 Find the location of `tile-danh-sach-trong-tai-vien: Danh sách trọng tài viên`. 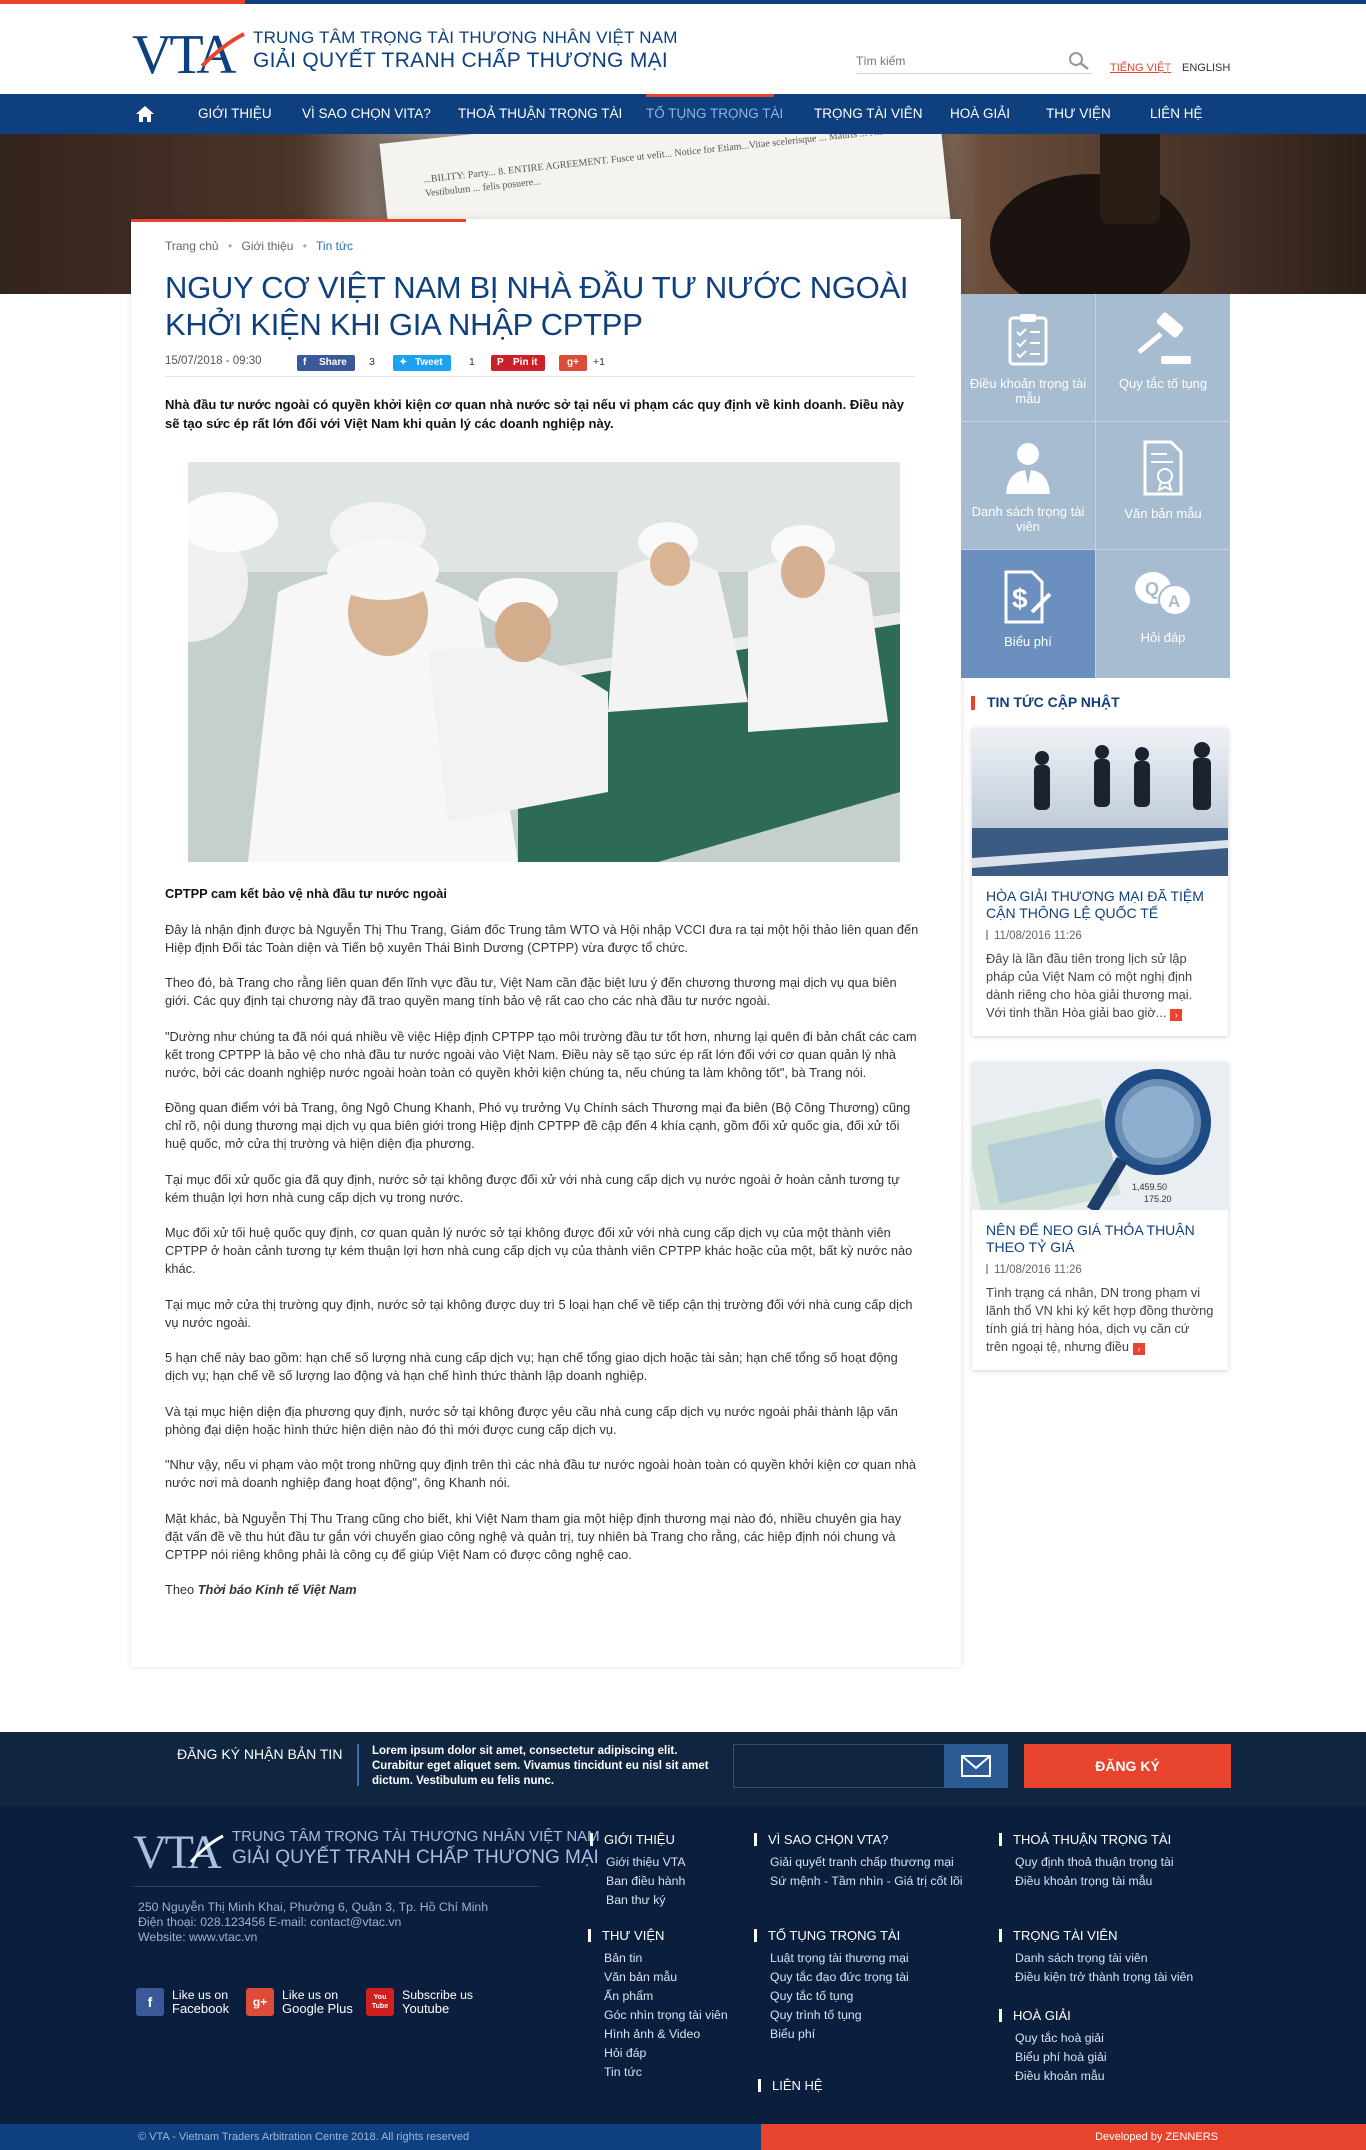

tile-danh-sach-trong-tai-vien: Danh sách trọng tài viên is located at coordinates (1028, 486).